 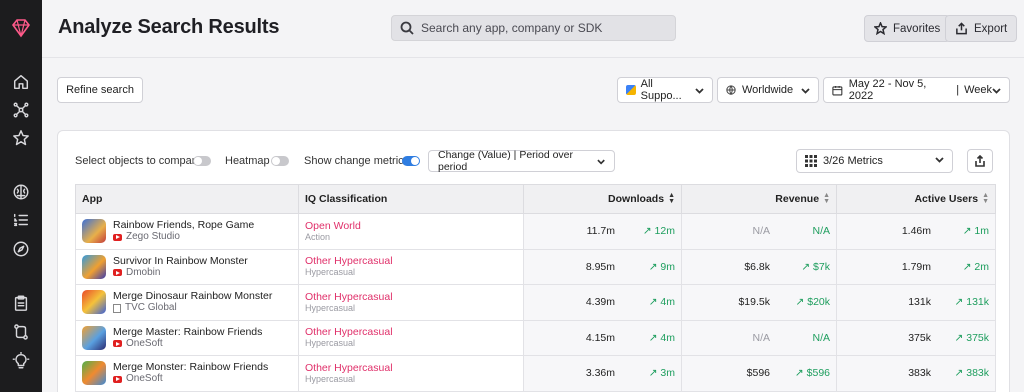 I want to click on active-users-cell: 383k ↗ 383k, so click(x=916, y=373).